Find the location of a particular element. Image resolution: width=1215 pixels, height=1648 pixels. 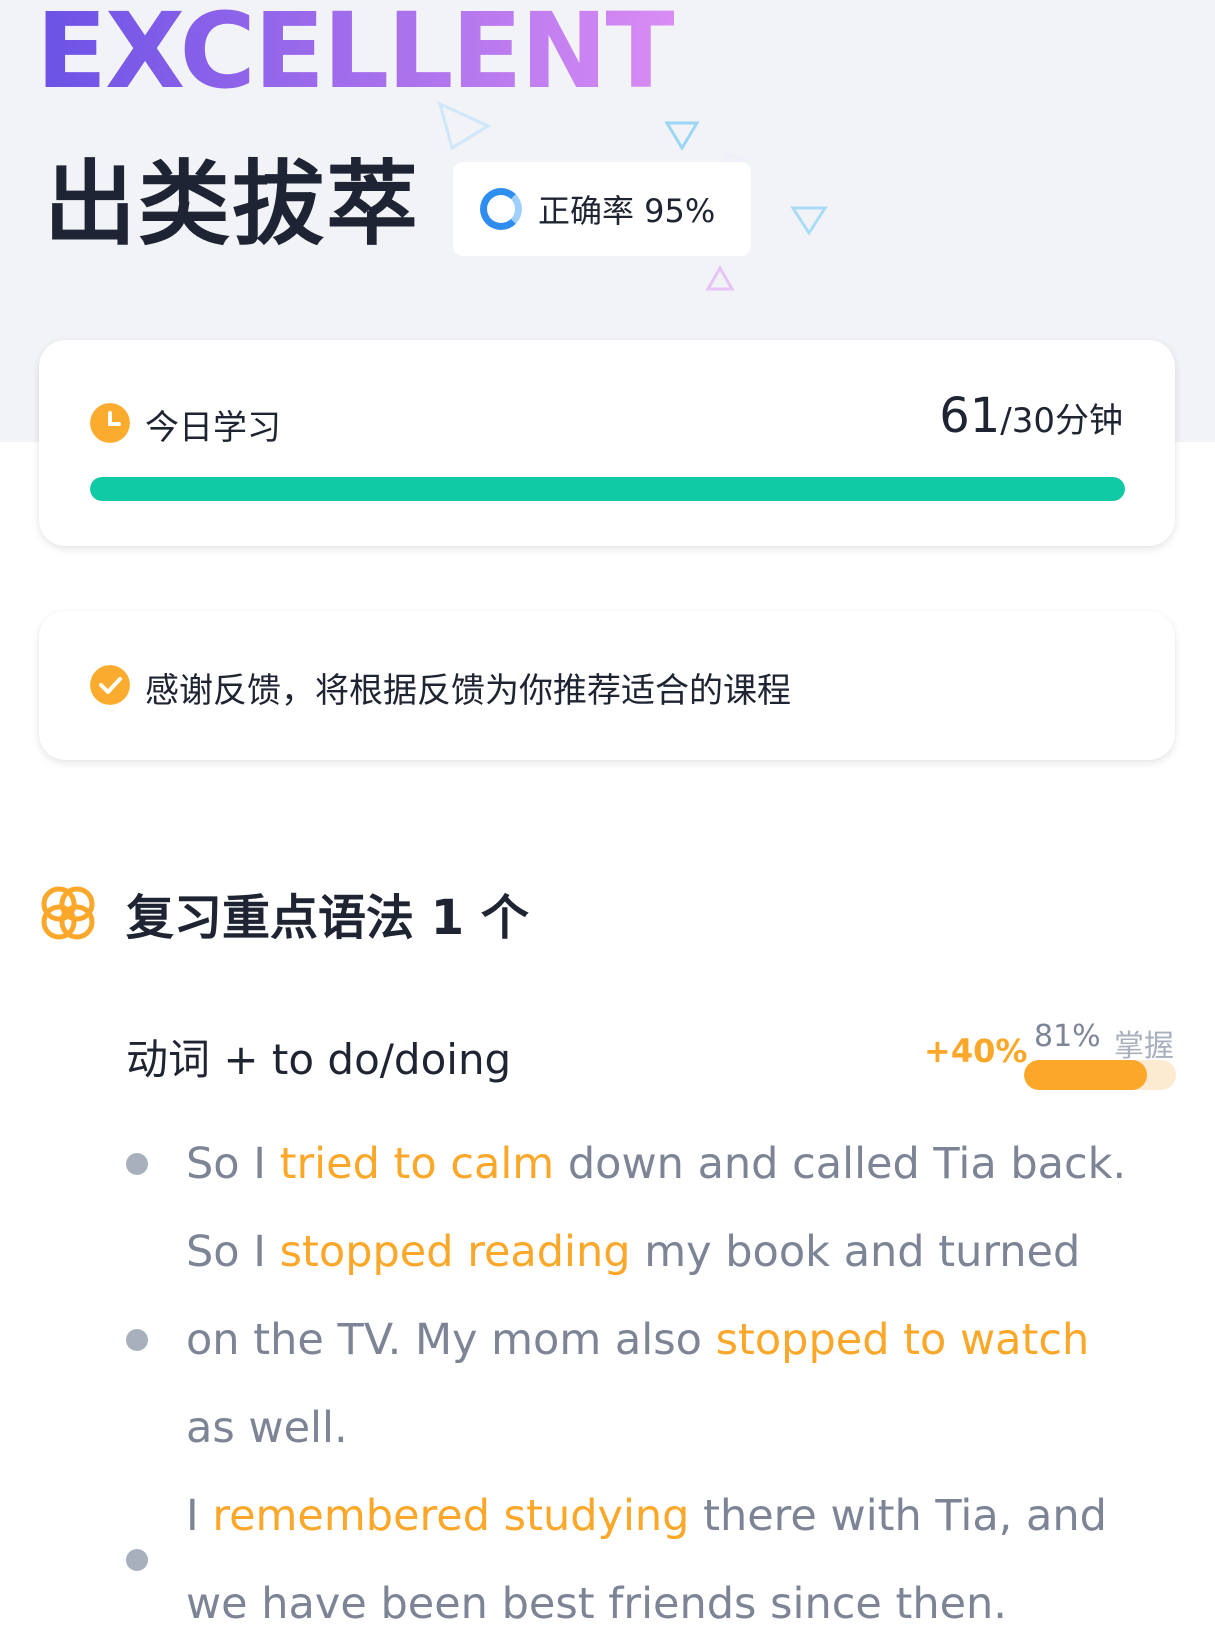

review-title: 复习重点语法 1 个 is located at coordinates (327, 918).